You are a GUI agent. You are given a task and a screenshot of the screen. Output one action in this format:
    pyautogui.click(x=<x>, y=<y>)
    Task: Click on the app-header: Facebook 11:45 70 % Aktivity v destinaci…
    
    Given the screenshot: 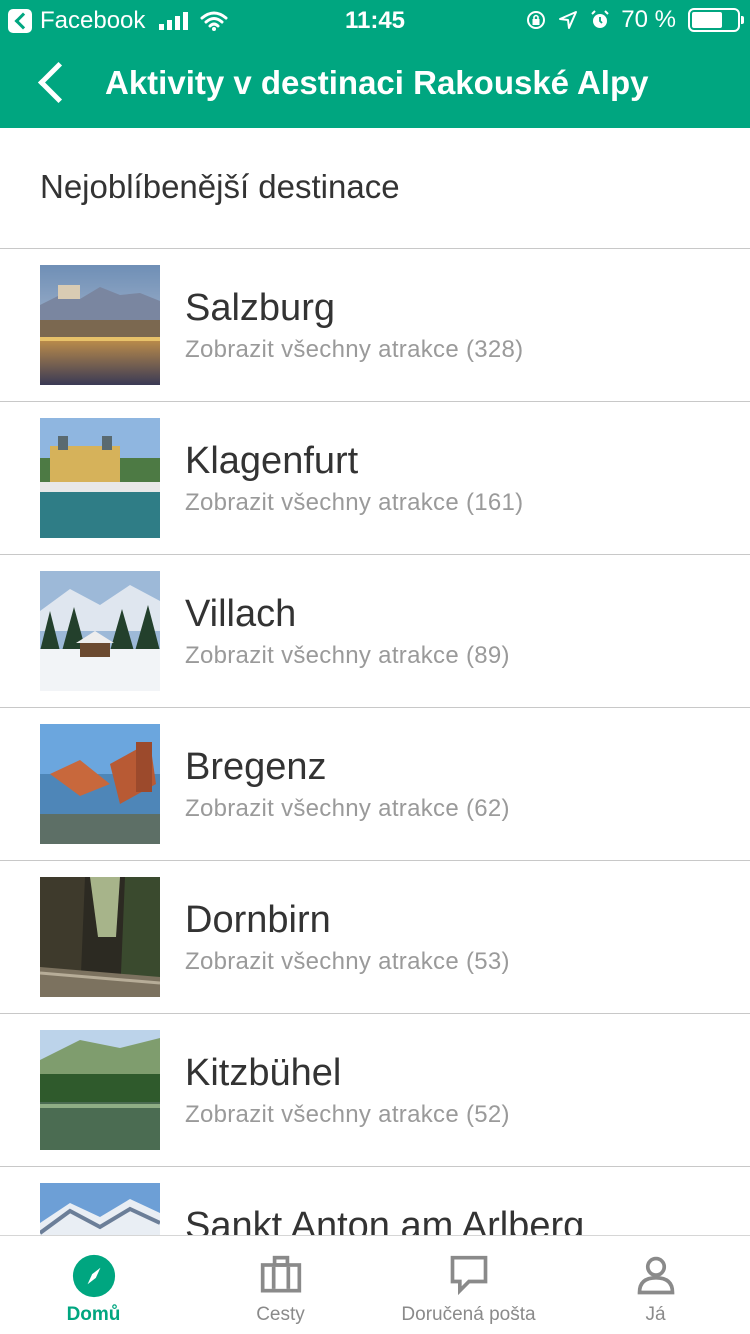 What is the action you would take?
    pyautogui.click(x=375, y=64)
    